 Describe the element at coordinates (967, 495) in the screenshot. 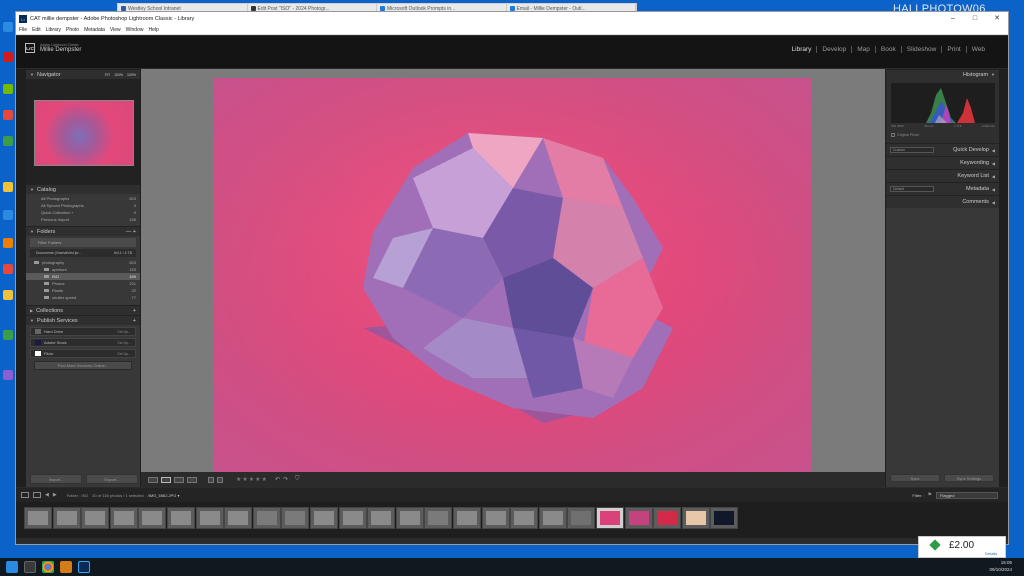

I see `filter-dropdown: Flagged` at that location.